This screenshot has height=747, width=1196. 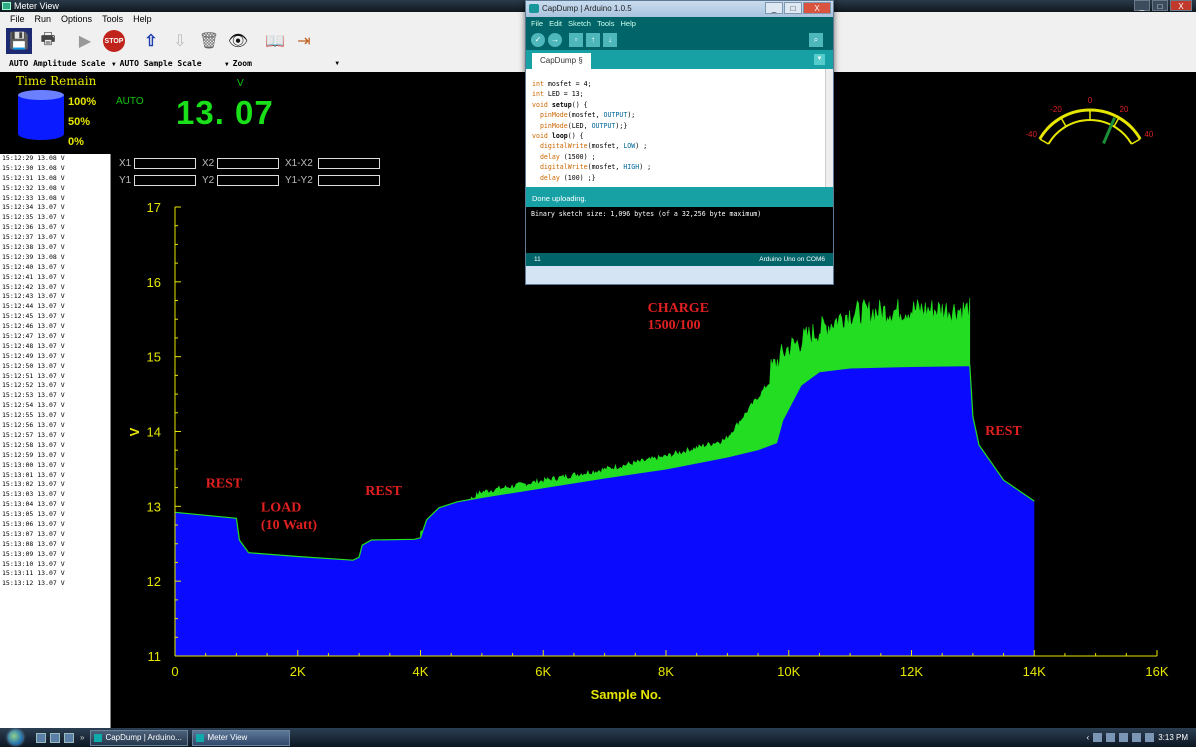 I want to click on x-tick-label: 16K, so click(x=1156, y=671).